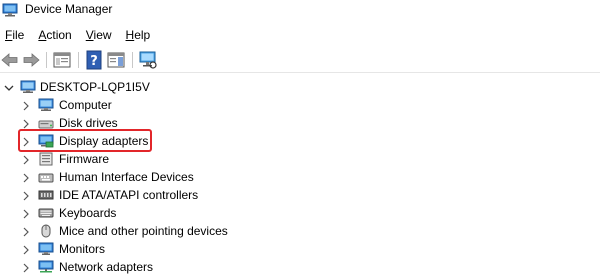 Image resolution: width=600 pixels, height=277 pixels. I want to click on scan-hardware-icon, so click(148, 60).